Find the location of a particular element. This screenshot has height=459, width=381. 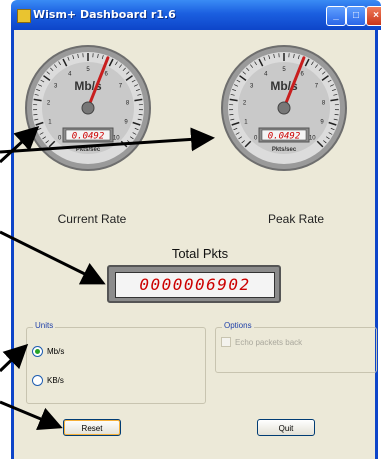

quit-button: Quit is located at coordinates (286, 427).